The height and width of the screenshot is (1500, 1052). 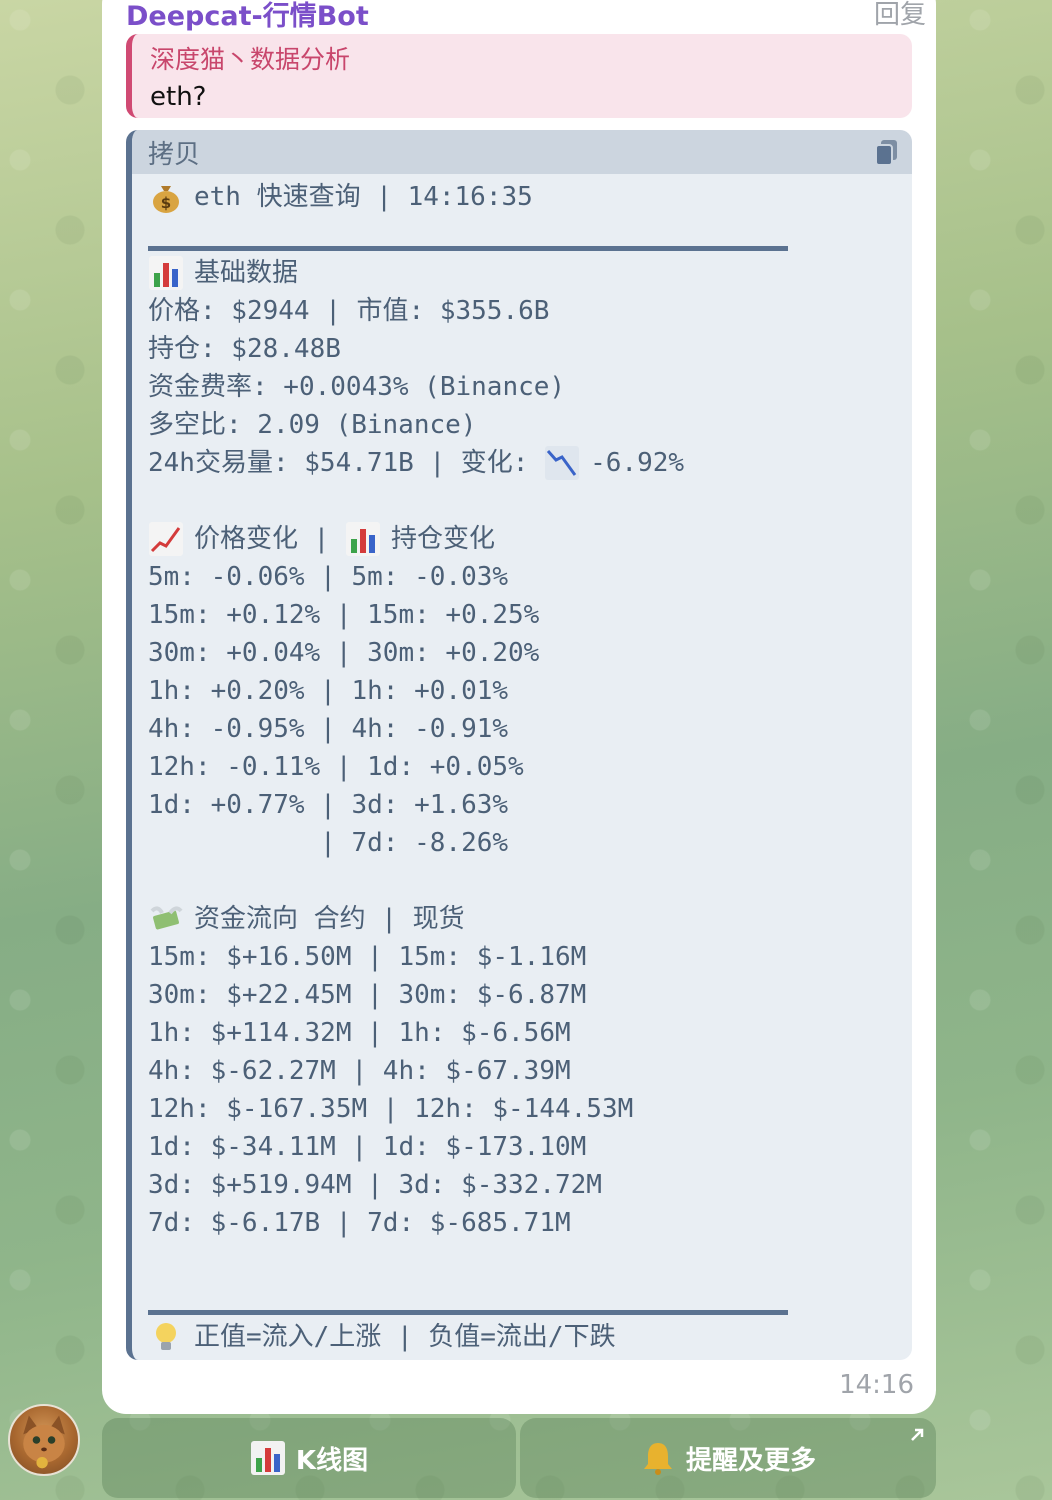 What do you see at coordinates (246, 273) in the screenshot?
I see `code-line-text: 基础数据` at bounding box center [246, 273].